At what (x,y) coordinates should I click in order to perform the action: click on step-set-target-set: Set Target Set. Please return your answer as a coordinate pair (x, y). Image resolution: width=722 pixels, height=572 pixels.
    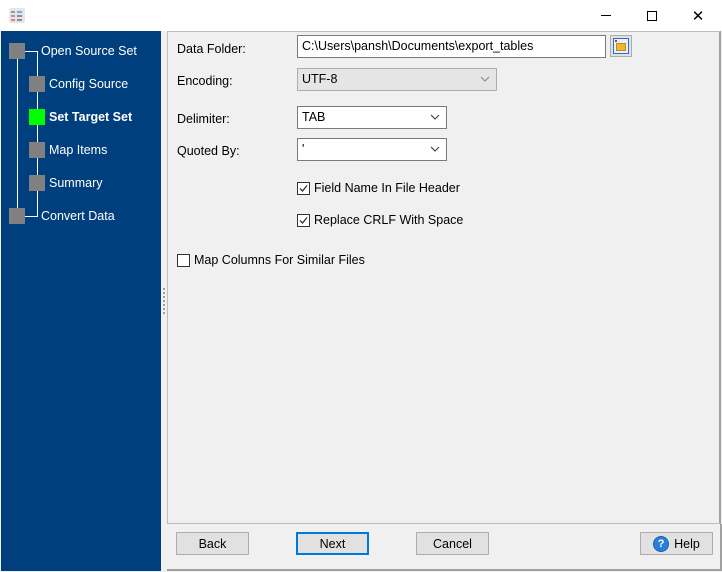
    Looking at the image, I should click on (90, 117).